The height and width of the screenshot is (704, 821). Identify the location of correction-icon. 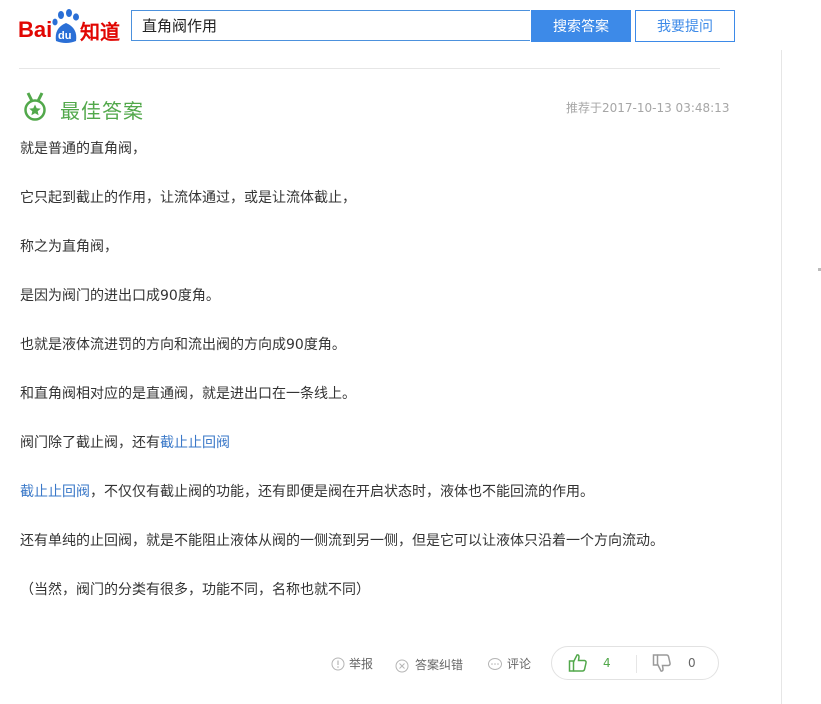
(402, 666).